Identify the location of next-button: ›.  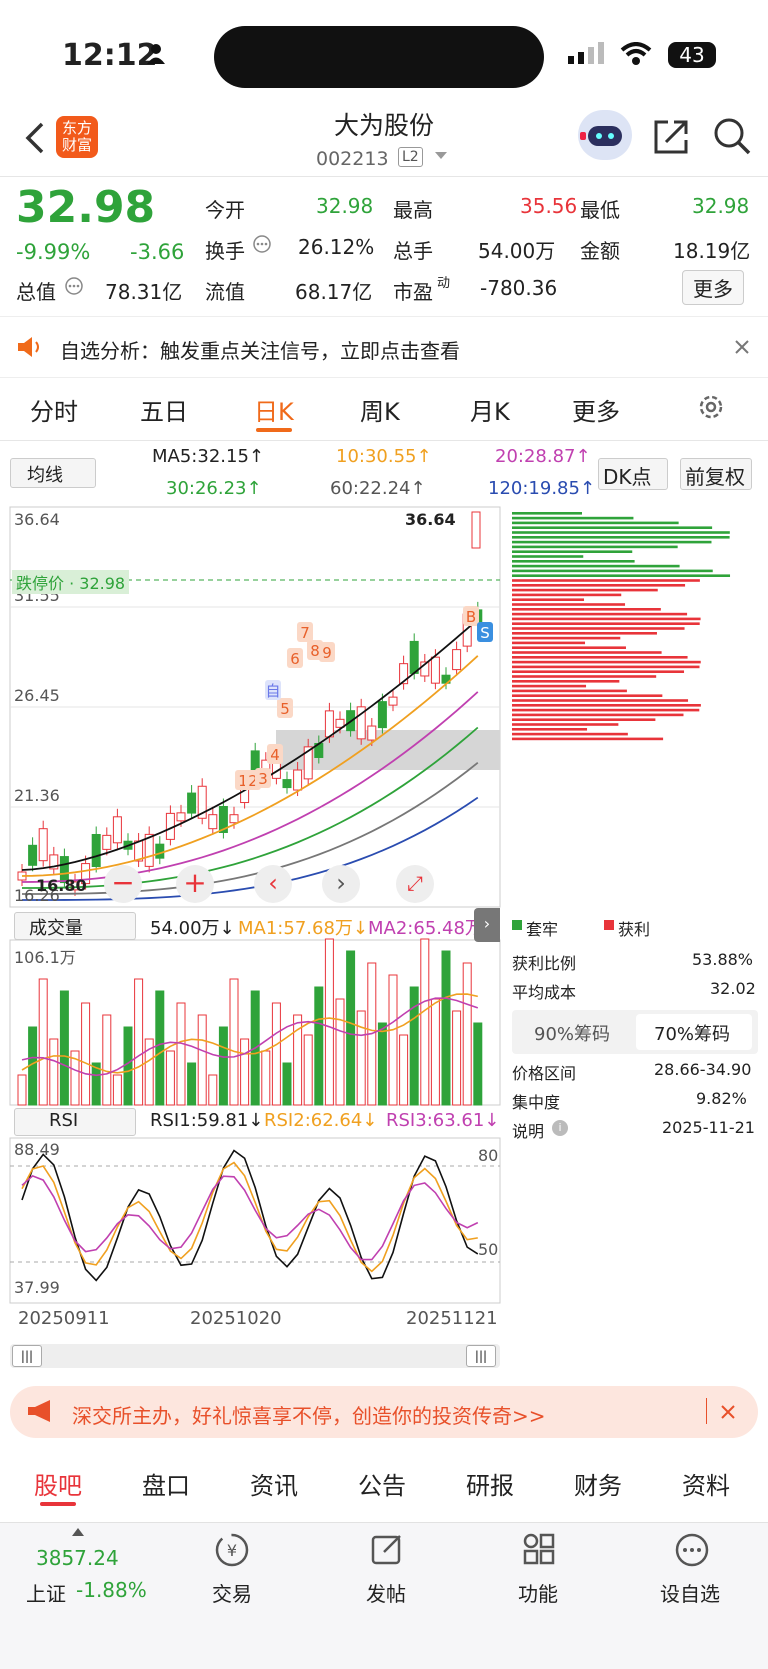
(341, 884).